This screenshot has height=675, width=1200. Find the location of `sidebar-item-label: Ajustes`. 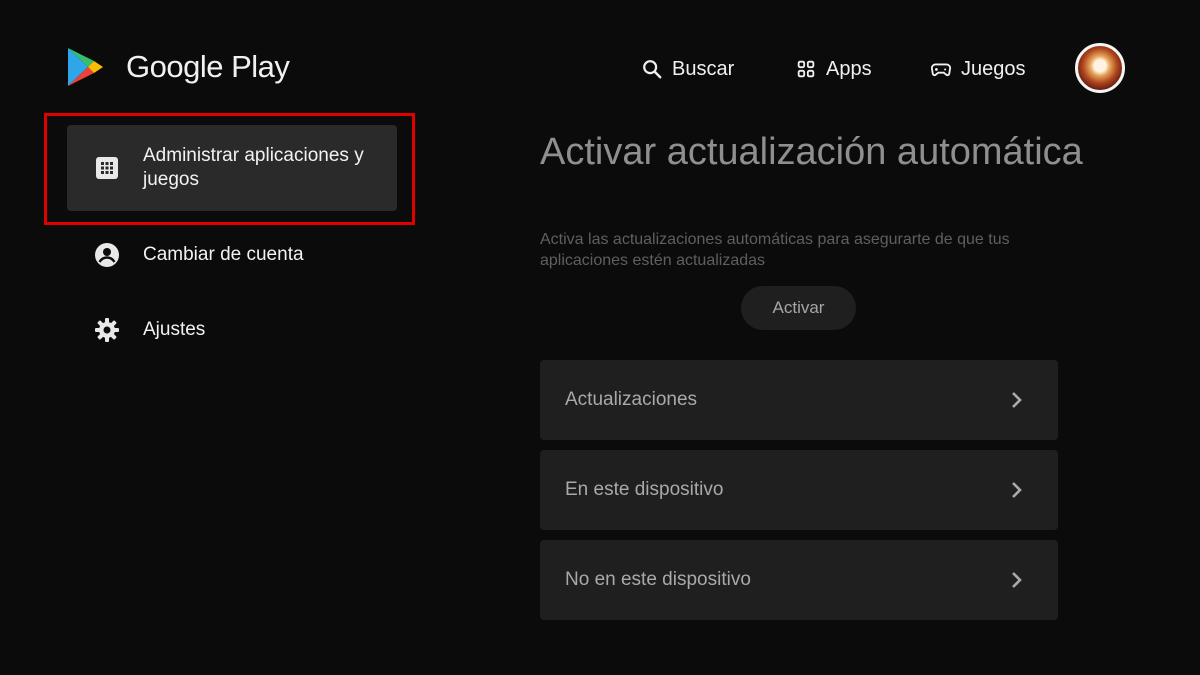

sidebar-item-label: Ajustes is located at coordinates (174, 329).